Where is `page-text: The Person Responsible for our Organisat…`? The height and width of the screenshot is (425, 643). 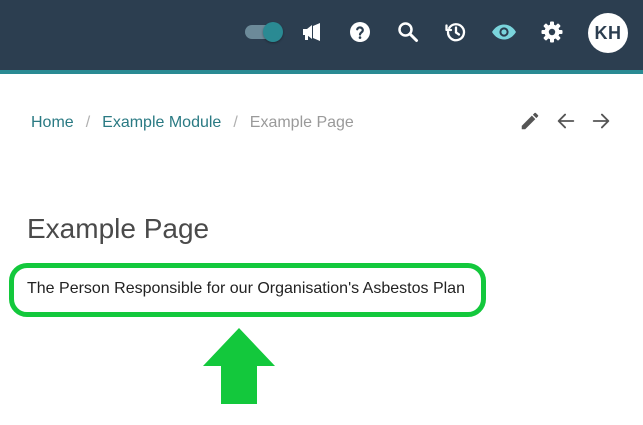
page-text: The Person Responsible for our Organisat… is located at coordinates (246, 288).